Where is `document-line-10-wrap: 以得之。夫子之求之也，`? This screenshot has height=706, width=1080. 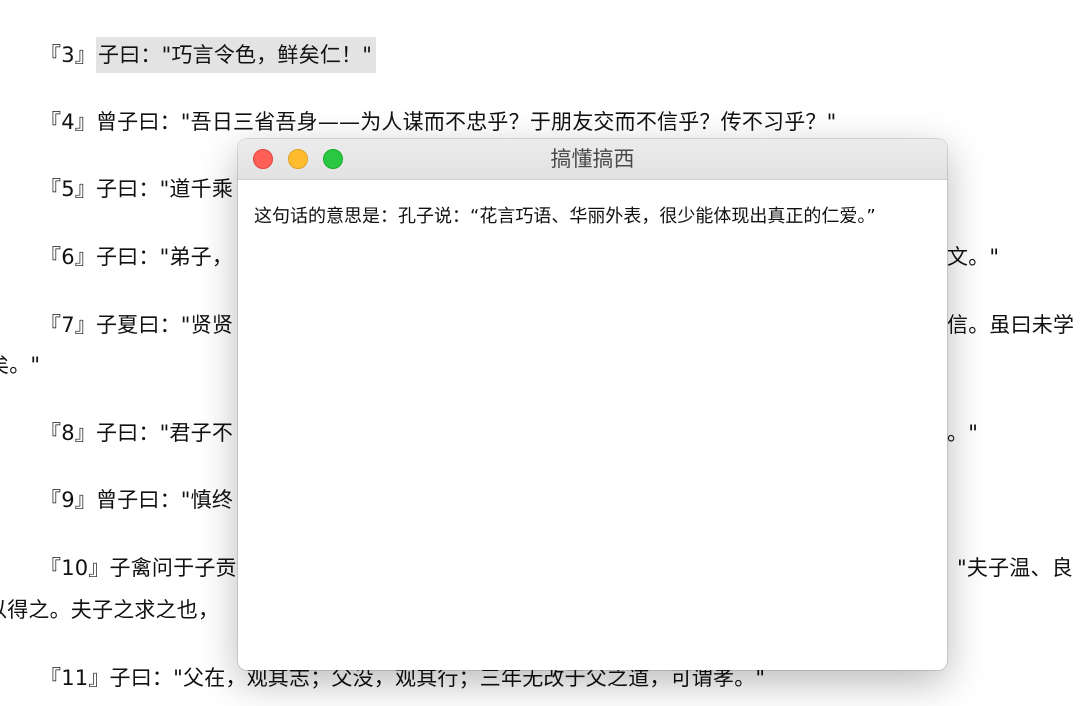 document-line-10-wrap: 以得之。夫子之求之也， is located at coordinates (109, 610).